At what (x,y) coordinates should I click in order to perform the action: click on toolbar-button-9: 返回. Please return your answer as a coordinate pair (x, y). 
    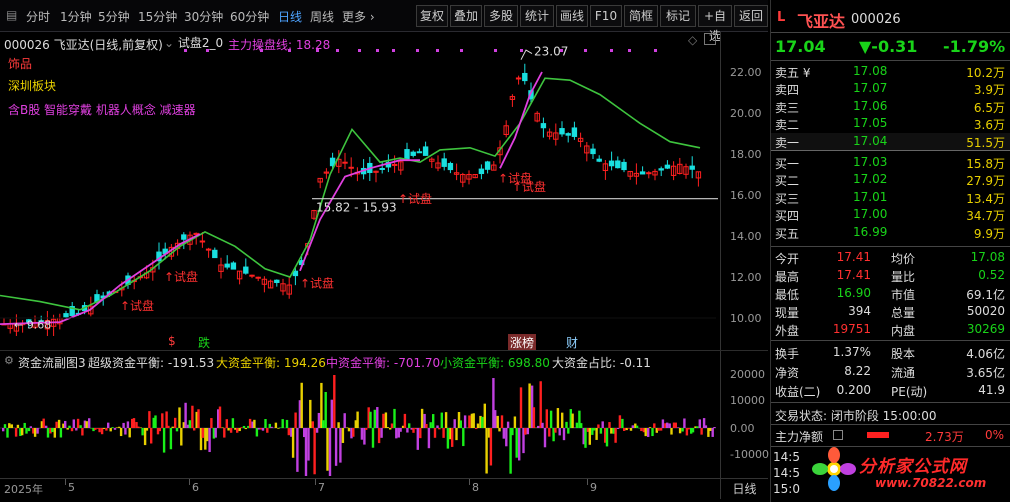
    Looking at the image, I should click on (751, 16).